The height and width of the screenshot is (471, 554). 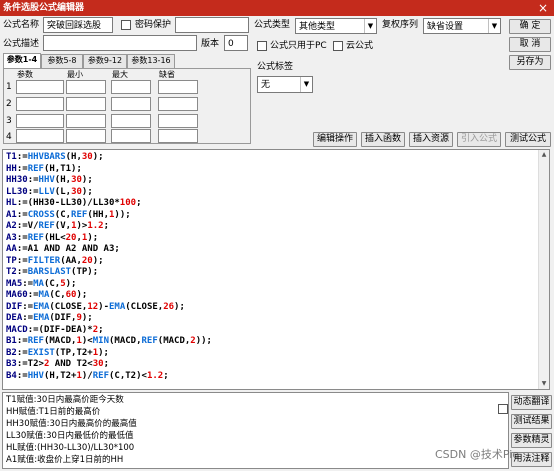 I want to click on window-title: 条件选股公式编辑器, so click(x=44, y=8).